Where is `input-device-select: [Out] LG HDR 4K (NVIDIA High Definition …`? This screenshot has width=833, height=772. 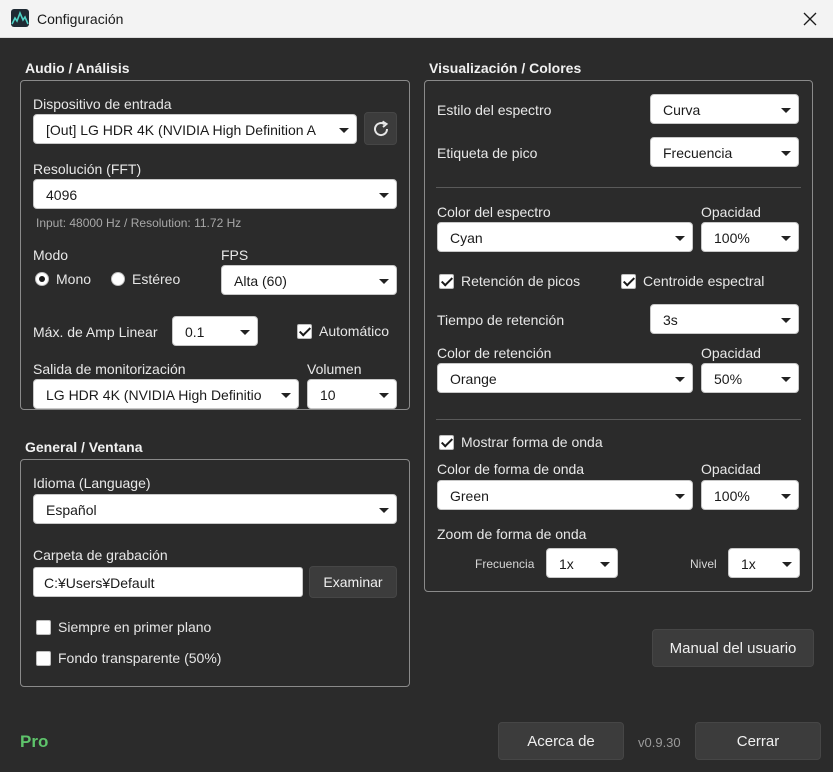
input-device-select: [Out] LG HDR 4K (NVIDIA High Definition … is located at coordinates (195, 129).